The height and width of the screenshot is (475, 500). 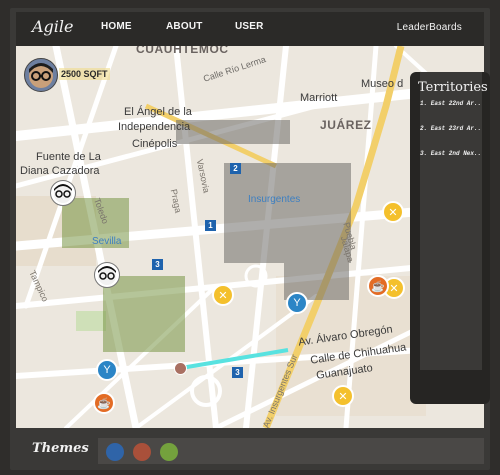 What do you see at coordinates (182, 51) in the screenshot?
I see `map-label: CUAUHTÉMOC` at bounding box center [182, 51].